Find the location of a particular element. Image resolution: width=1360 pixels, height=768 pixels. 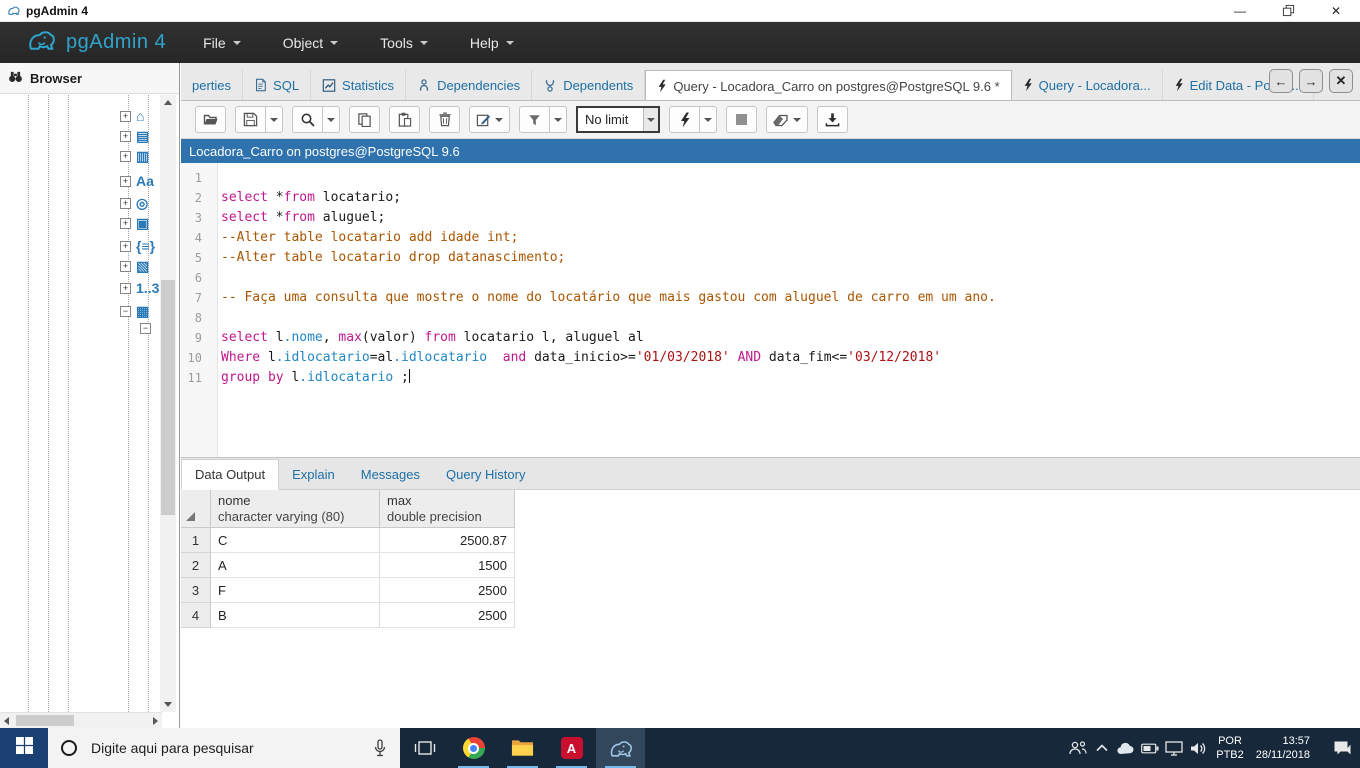

toolbar-caret-find-icon is located at coordinates (331, 119).